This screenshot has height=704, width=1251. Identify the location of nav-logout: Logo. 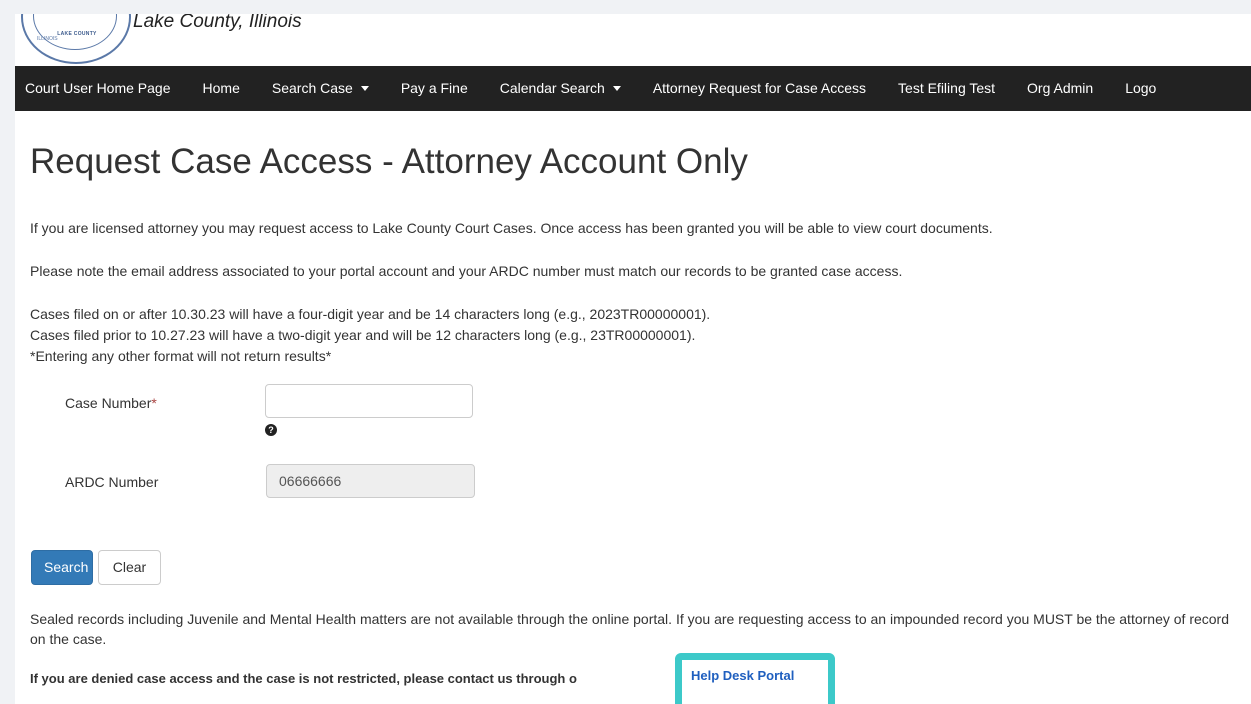
(1140, 88).